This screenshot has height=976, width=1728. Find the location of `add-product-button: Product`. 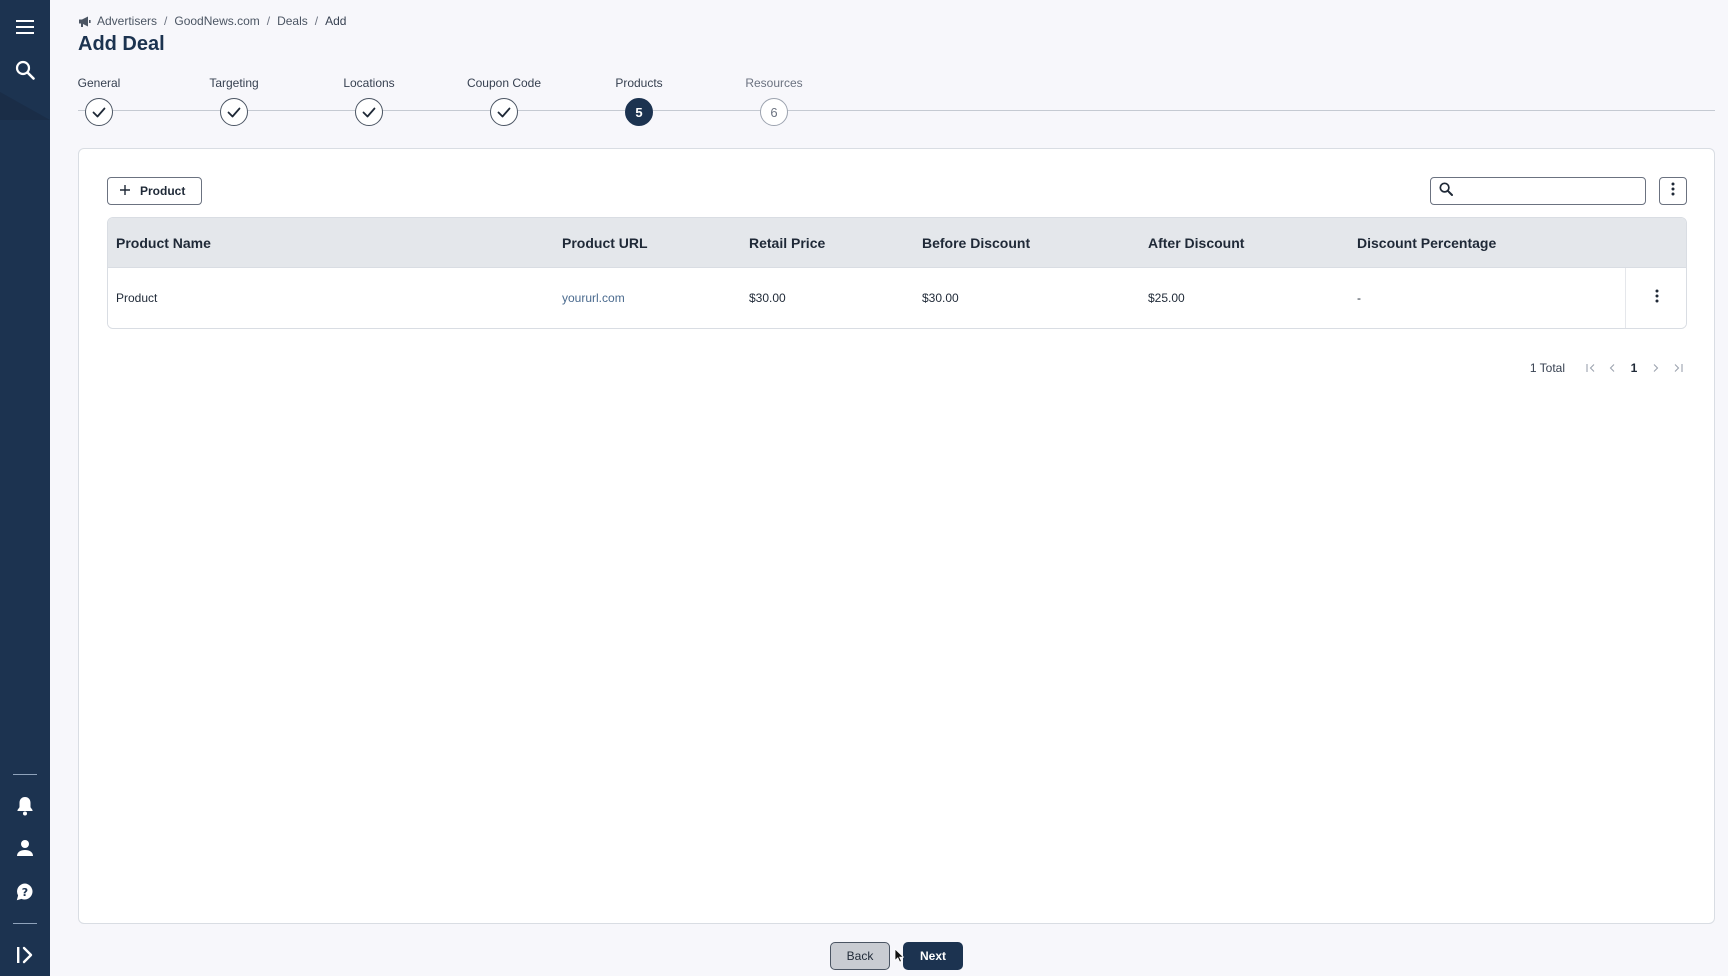

add-product-button: Product is located at coordinates (155, 191).